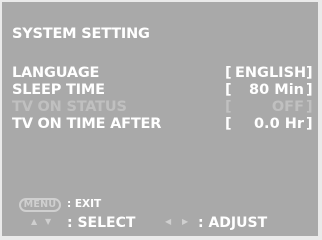 This screenshot has height=240, width=322. Describe the element at coordinates (84, 204) in the screenshot. I see `exit-hint: : EXIT` at that location.